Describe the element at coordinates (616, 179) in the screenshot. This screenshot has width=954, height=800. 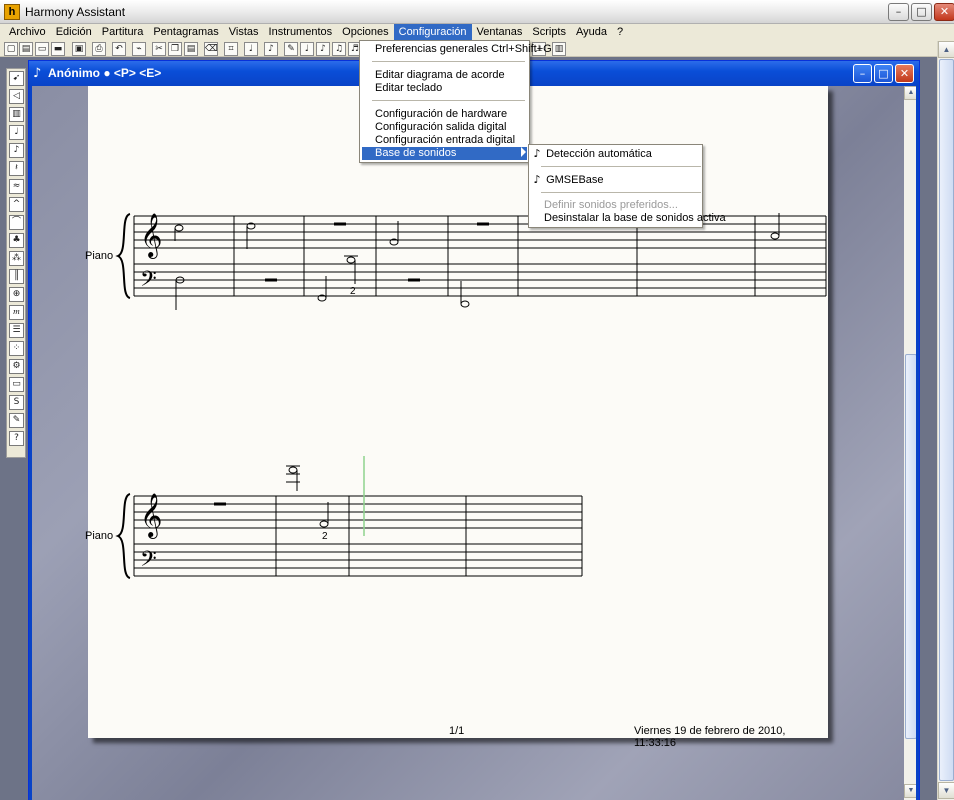
I see `menu-item-gmsebase: ♪ GMSEBase` at that location.